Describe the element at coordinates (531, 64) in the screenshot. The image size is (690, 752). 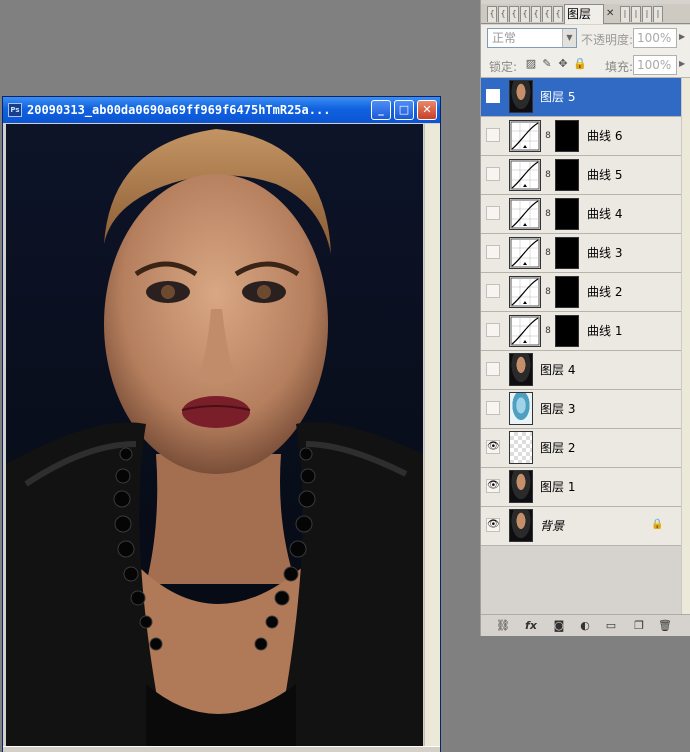
I see `lock-transparency-icon: ▨` at that location.